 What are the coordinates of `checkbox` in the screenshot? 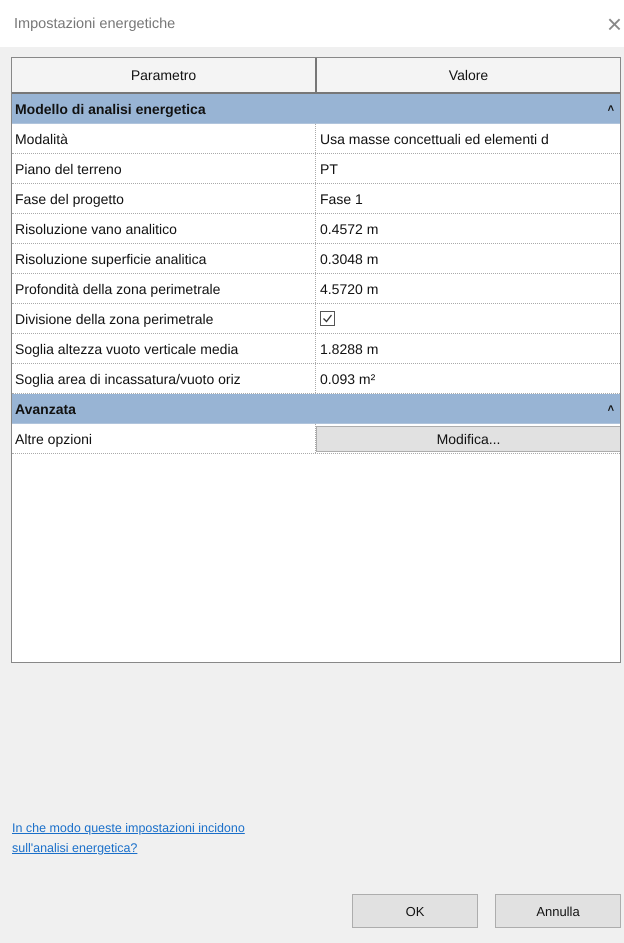 It's located at (327, 318).